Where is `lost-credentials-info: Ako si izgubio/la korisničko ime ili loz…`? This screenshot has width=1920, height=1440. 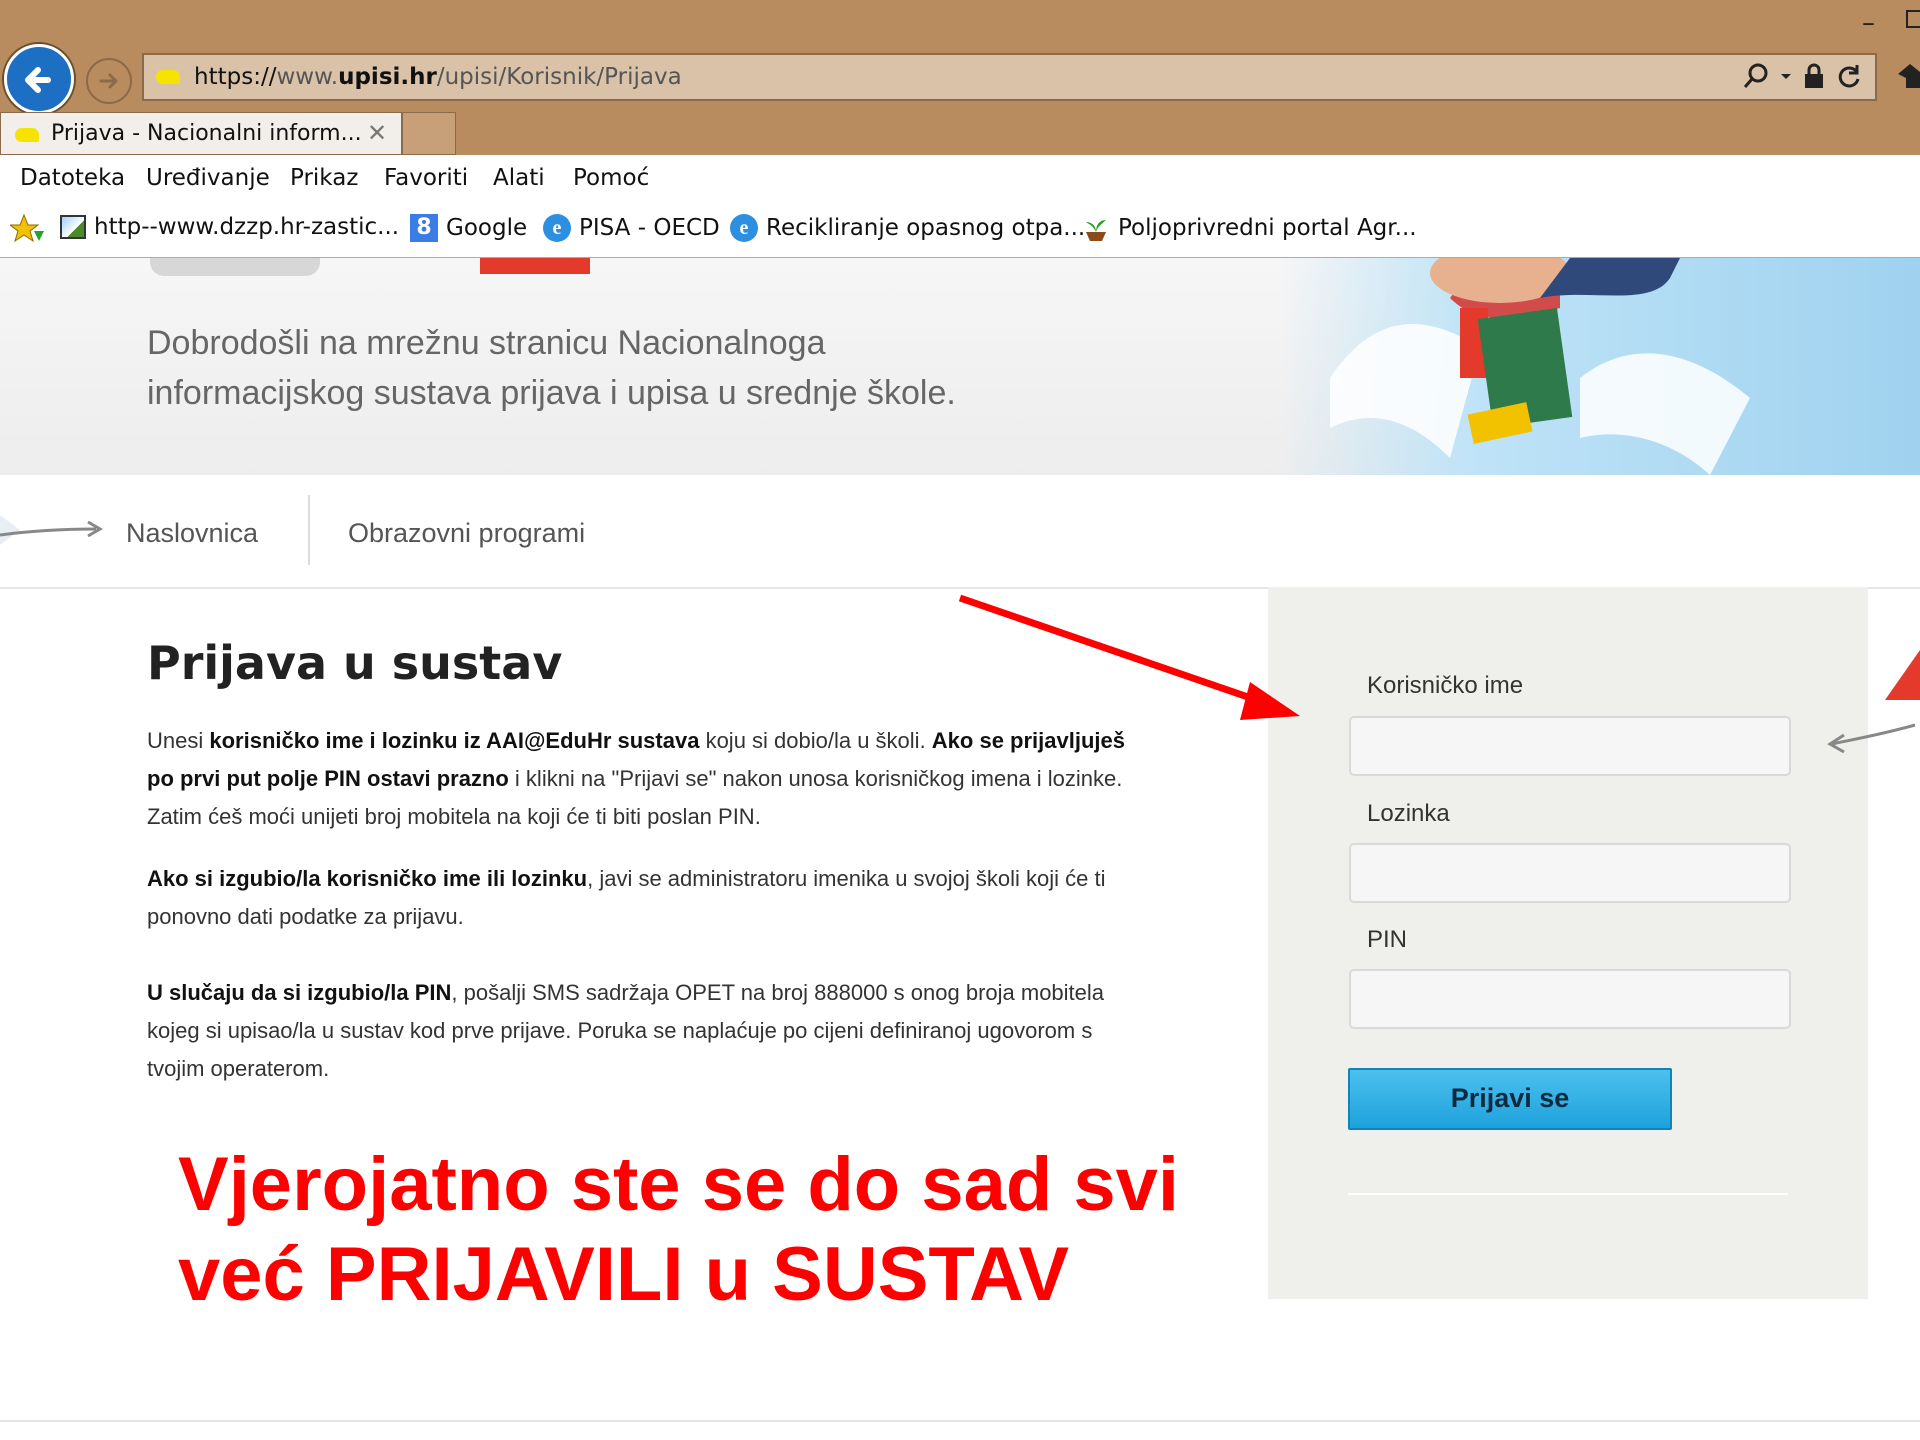 lost-credentials-info: Ako si izgubio/la korisničko ime ili loz… is located at coordinates (647, 898).